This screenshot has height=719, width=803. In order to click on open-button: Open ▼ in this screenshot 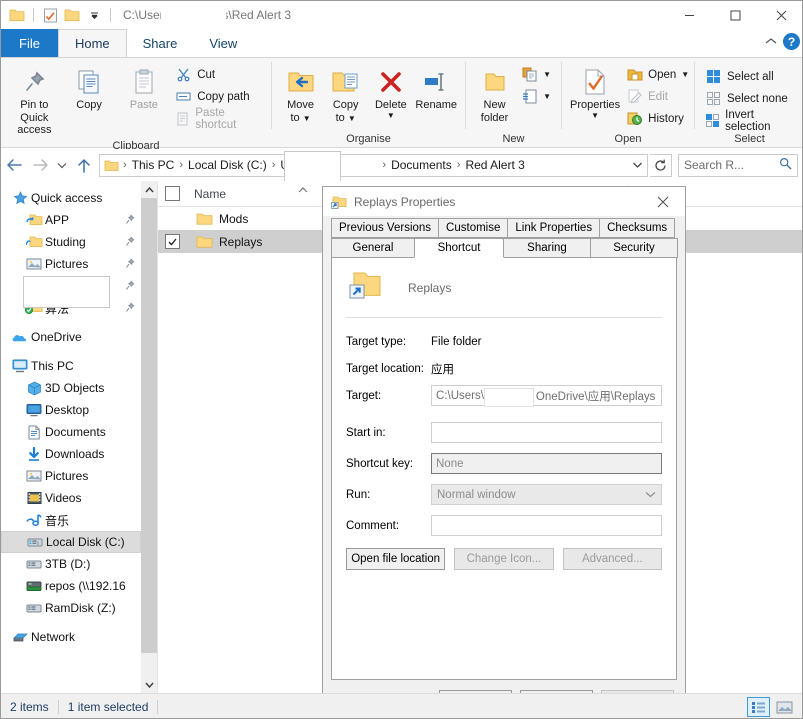, I will do `click(657, 74)`.